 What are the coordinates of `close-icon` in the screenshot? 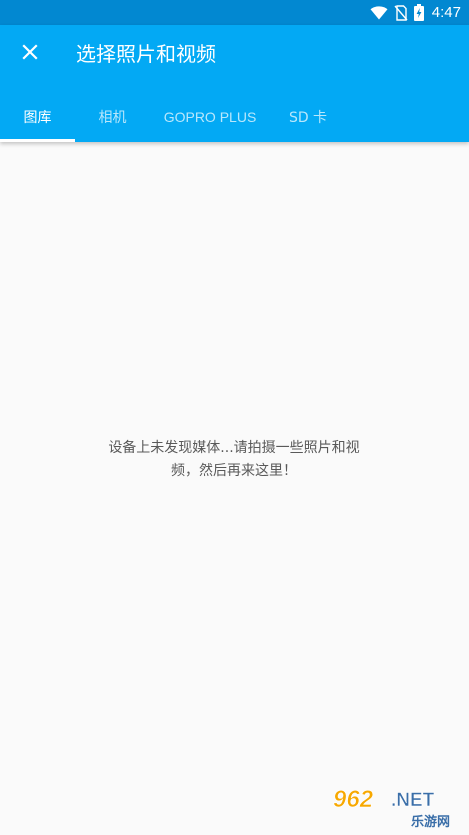 It's located at (30, 54).